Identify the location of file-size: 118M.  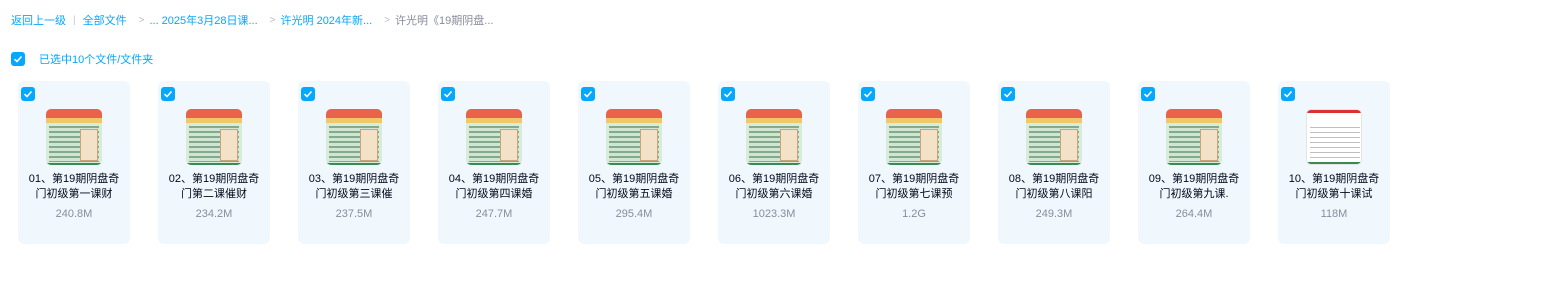
(1334, 214).